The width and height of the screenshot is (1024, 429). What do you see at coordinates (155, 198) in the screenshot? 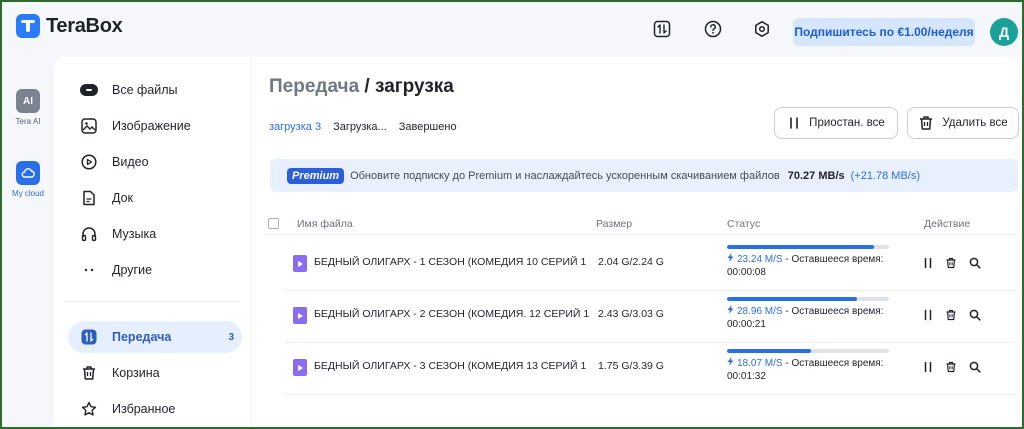
I see `sidebar-item-docs: Док` at bounding box center [155, 198].